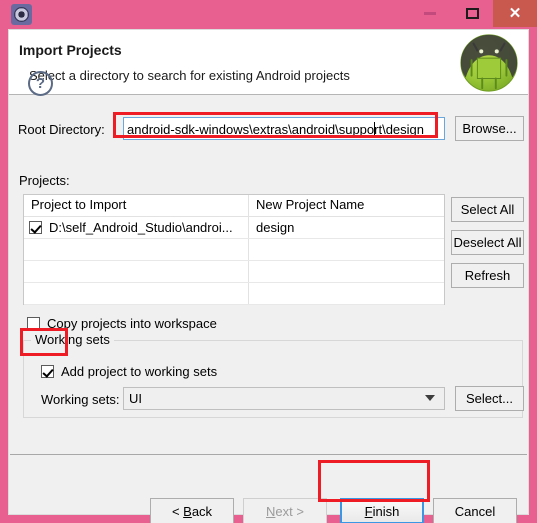 The width and height of the screenshot is (537, 523). What do you see at coordinates (310, 204) in the screenshot?
I see `column-header-new-name: New Project Name` at bounding box center [310, 204].